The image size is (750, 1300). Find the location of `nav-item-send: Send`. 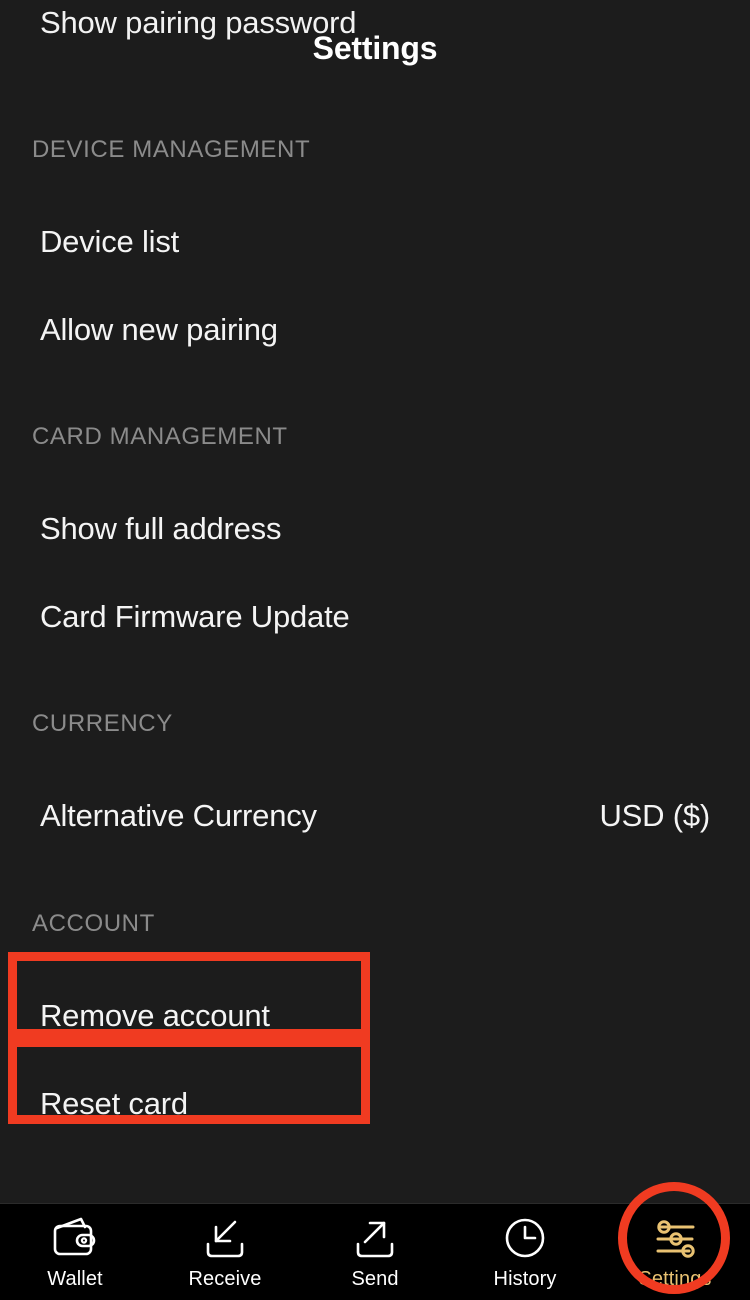

nav-item-send: Send is located at coordinates (375, 1252).